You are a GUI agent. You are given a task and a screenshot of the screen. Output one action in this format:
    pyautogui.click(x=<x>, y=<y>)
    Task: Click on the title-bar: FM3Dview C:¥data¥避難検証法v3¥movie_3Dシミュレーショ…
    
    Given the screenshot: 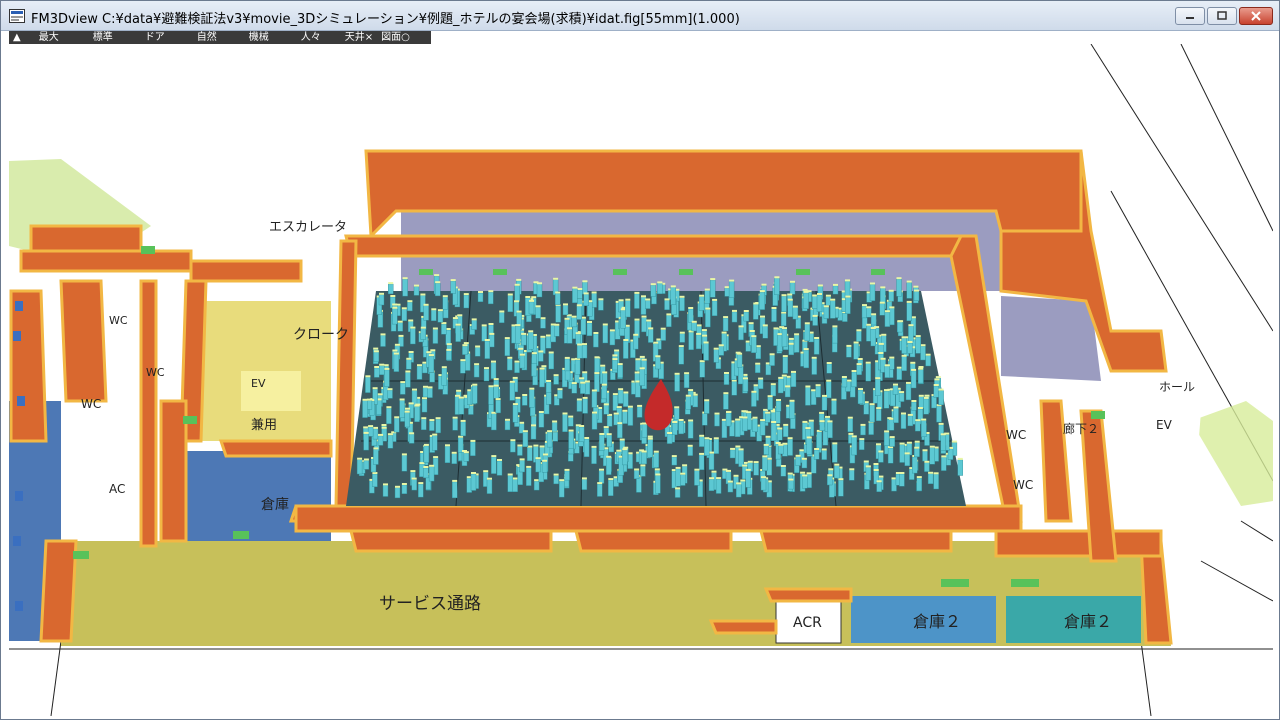 What is the action you would take?
    pyautogui.click(x=640, y=16)
    